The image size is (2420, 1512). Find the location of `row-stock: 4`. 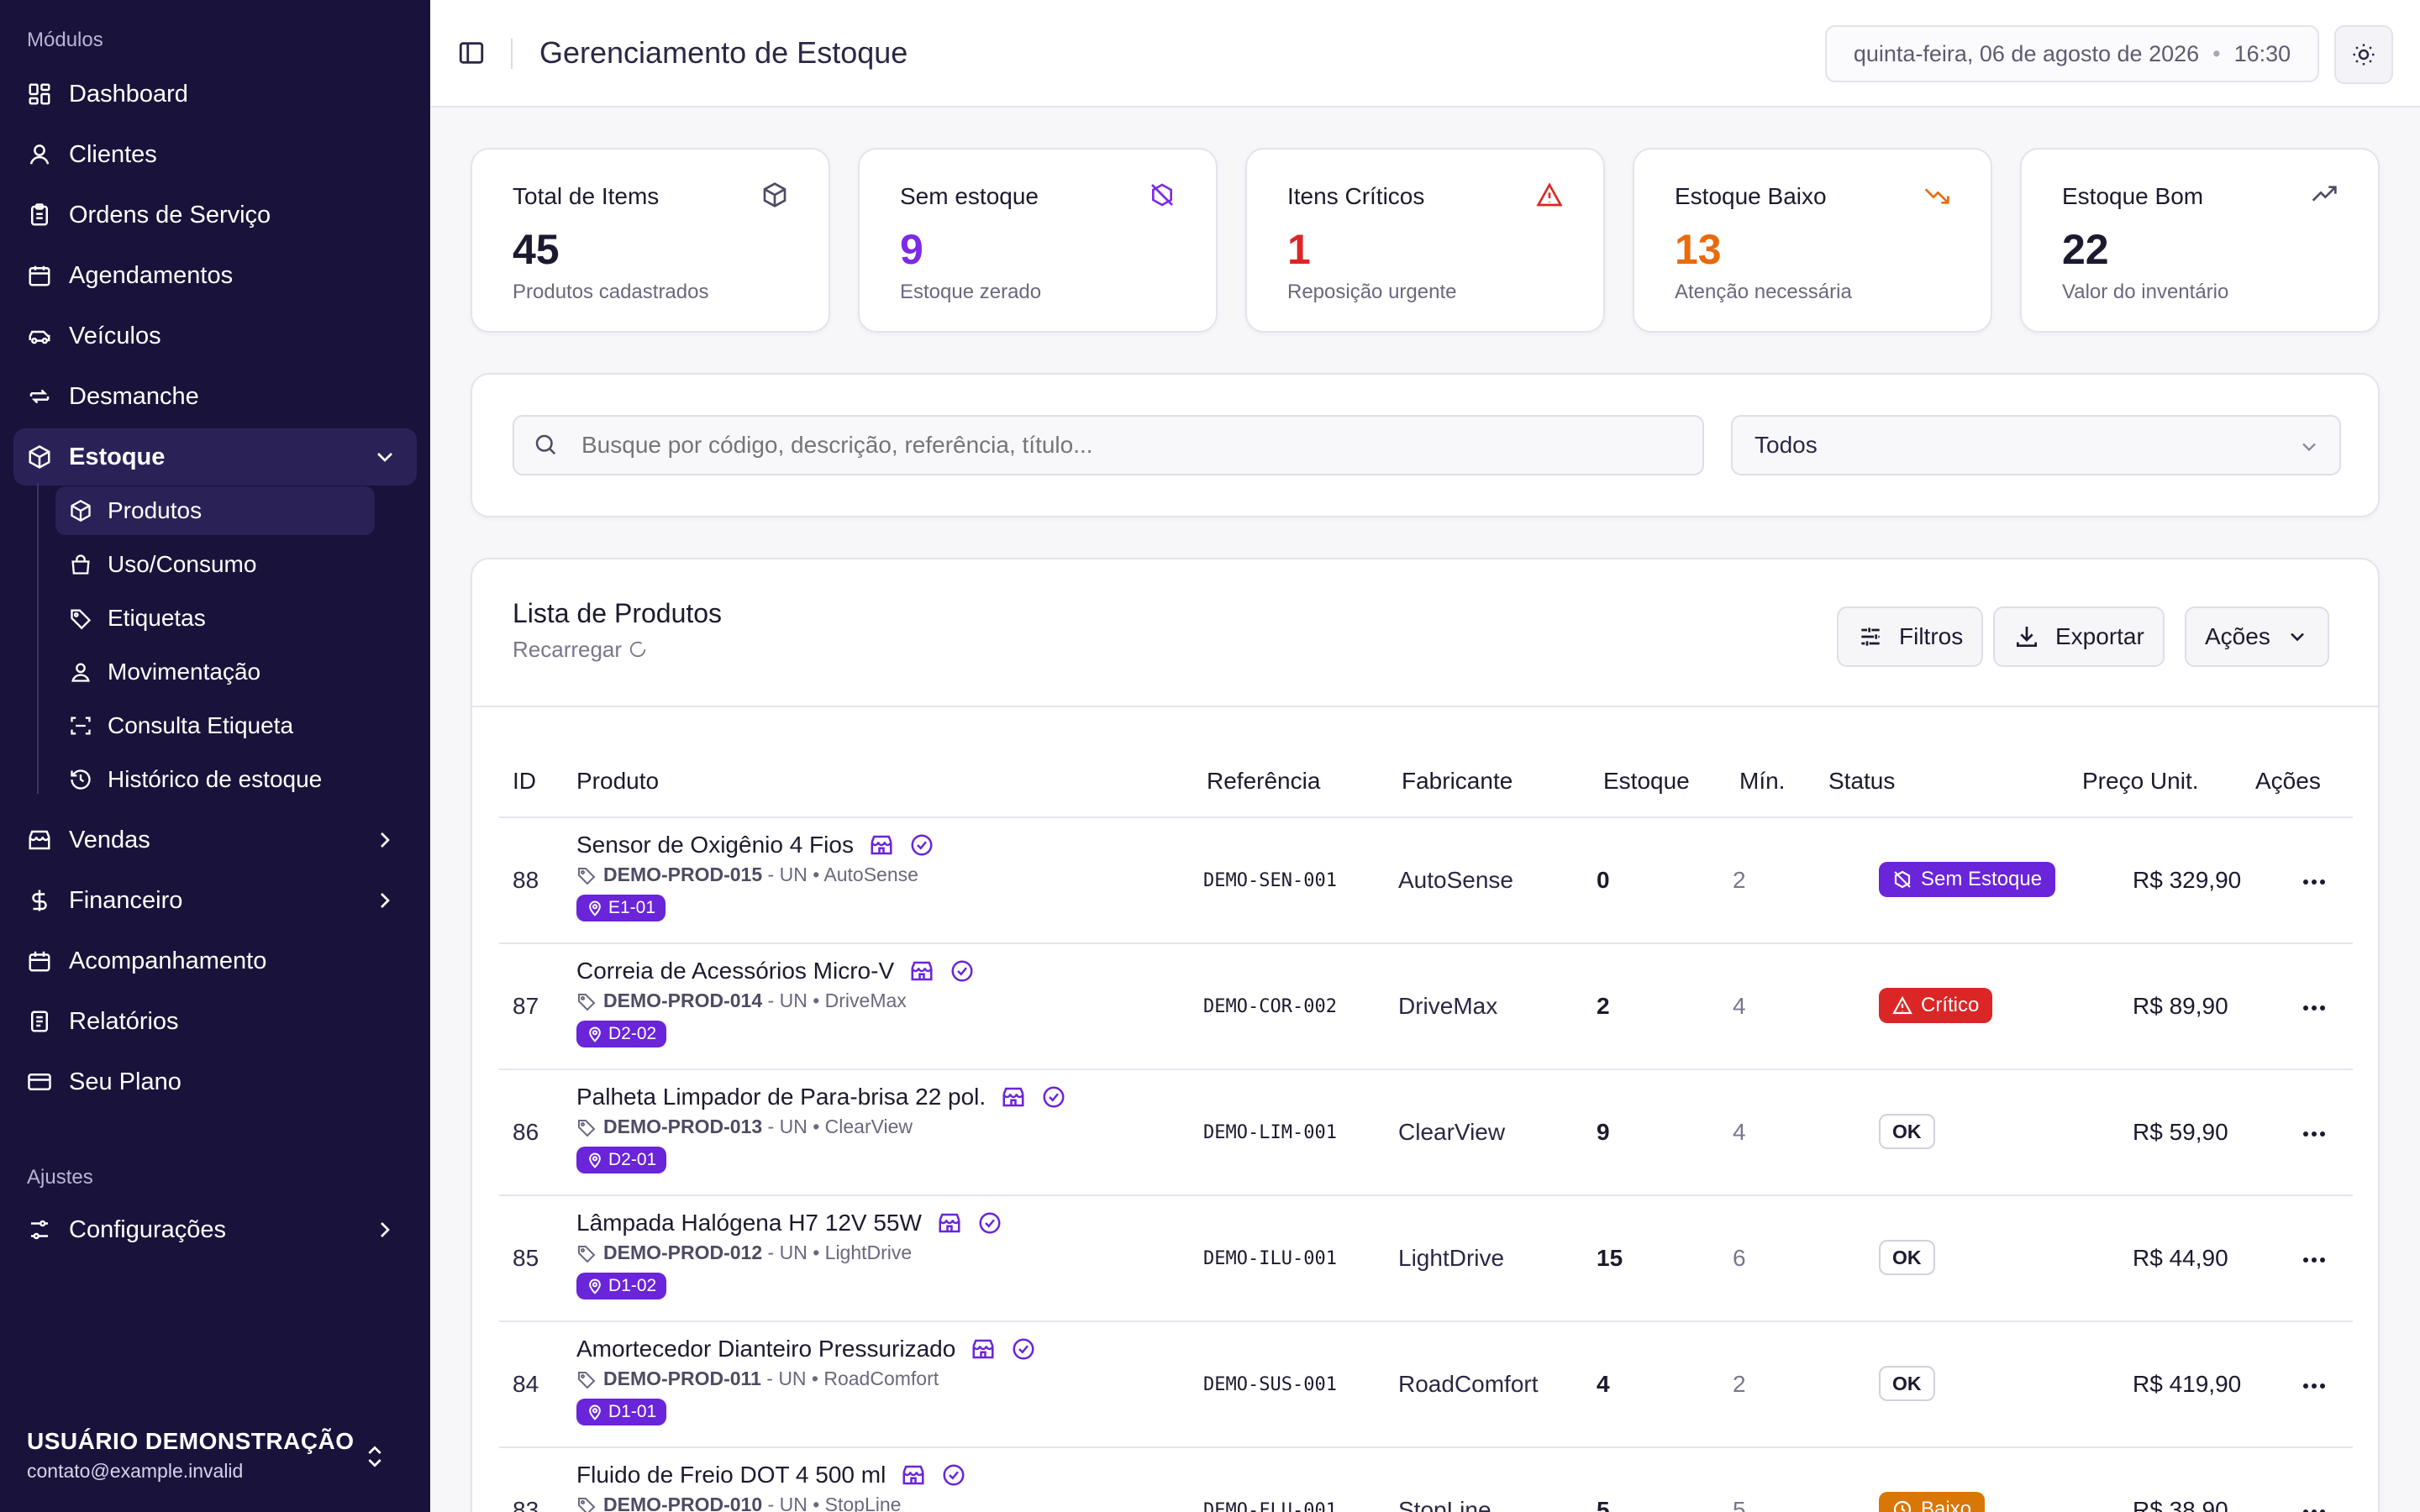

row-stock: 4 is located at coordinates (1603, 1384).